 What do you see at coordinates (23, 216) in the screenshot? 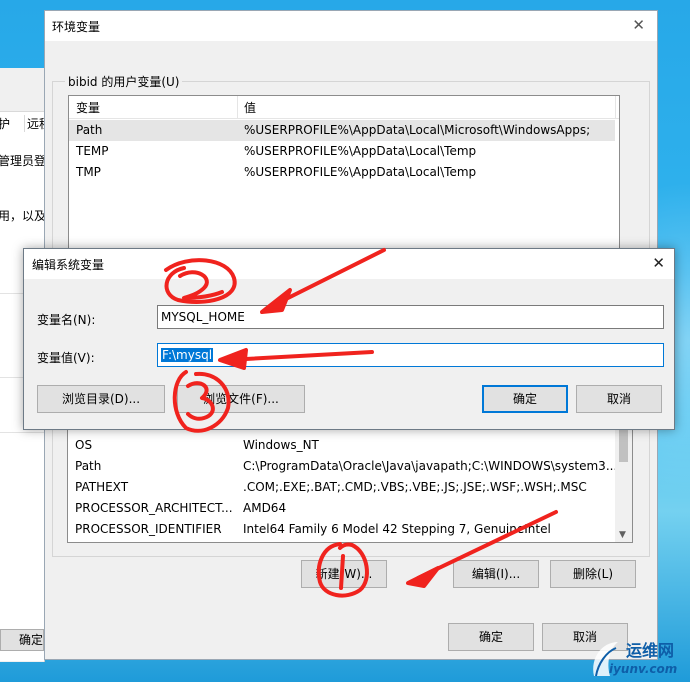
I see `usage-text: 用，以及` at bounding box center [23, 216].